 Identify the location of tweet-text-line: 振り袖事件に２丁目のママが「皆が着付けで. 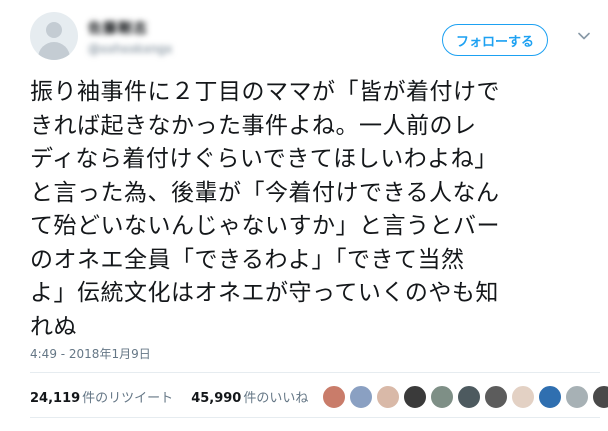
(265, 92).